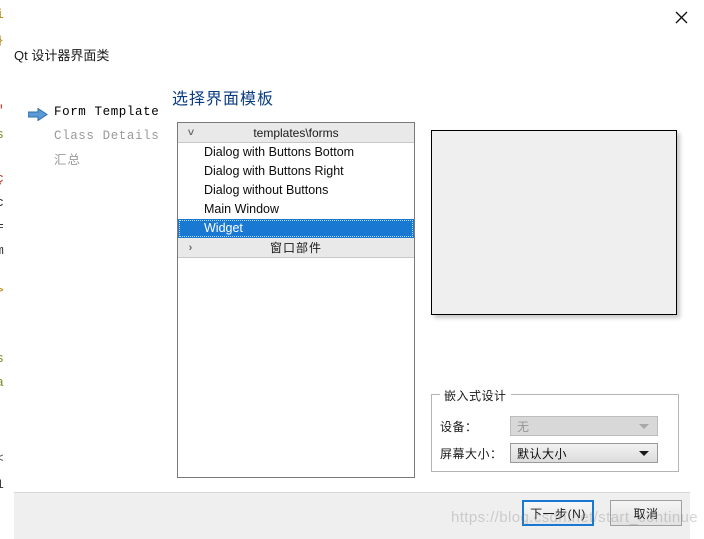 This screenshot has height=539, width=704. Describe the element at coordinates (296, 152) in the screenshot. I see `list-item: Dialog with Buttons Bottom` at that location.